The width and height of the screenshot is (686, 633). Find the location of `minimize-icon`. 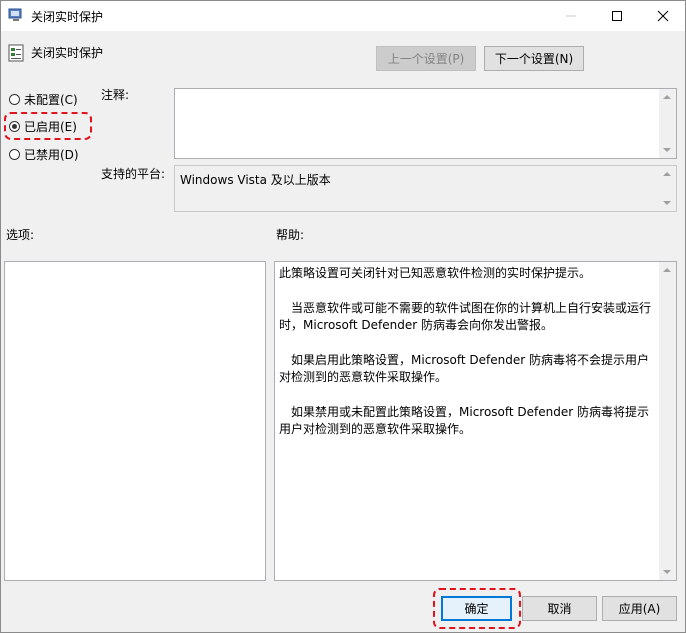

minimize-icon is located at coordinates (571, 15).